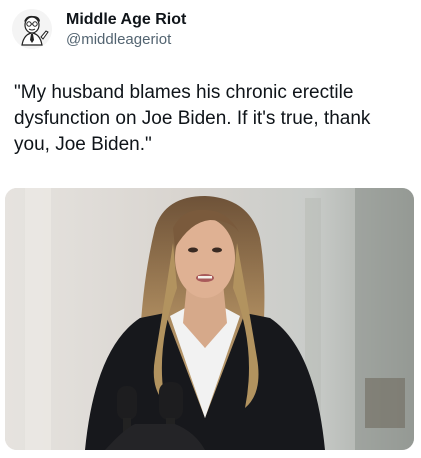 This screenshot has height=458, width=421. Describe the element at coordinates (126, 39) in the screenshot. I see `user-handle: @middleageriot` at that location.